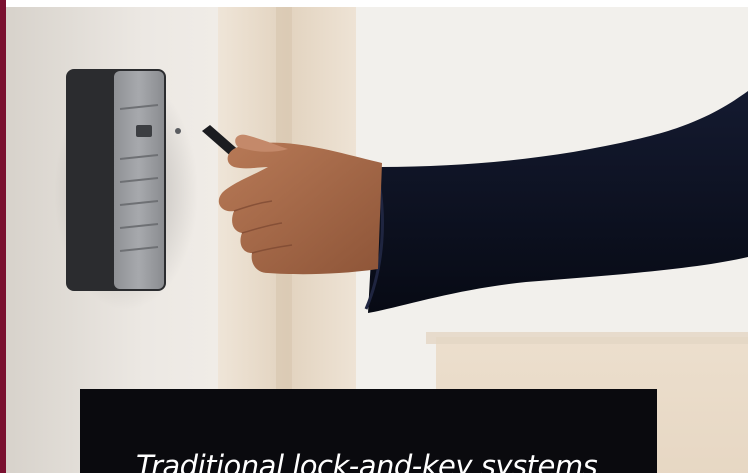  What do you see at coordinates (367, 461) in the screenshot?
I see `caption-text: Traditional lock-and-key systems` at bounding box center [367, 461].